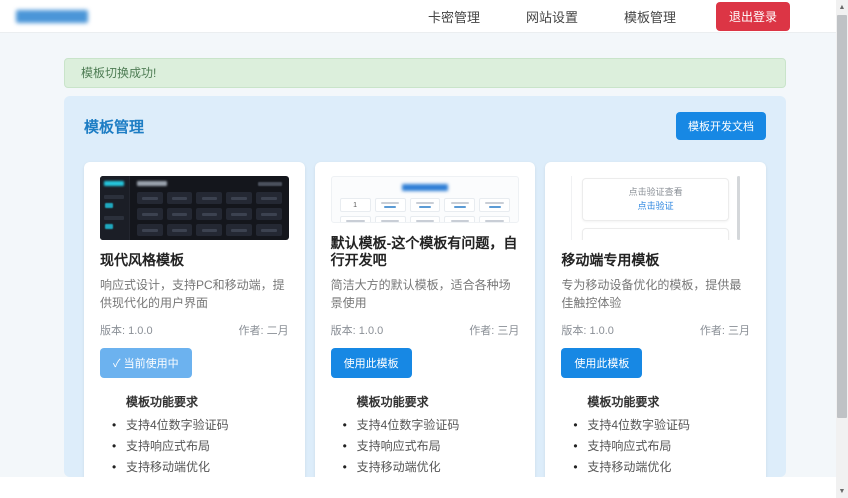  I want to click on preview-sidebar, so click(115, 208).